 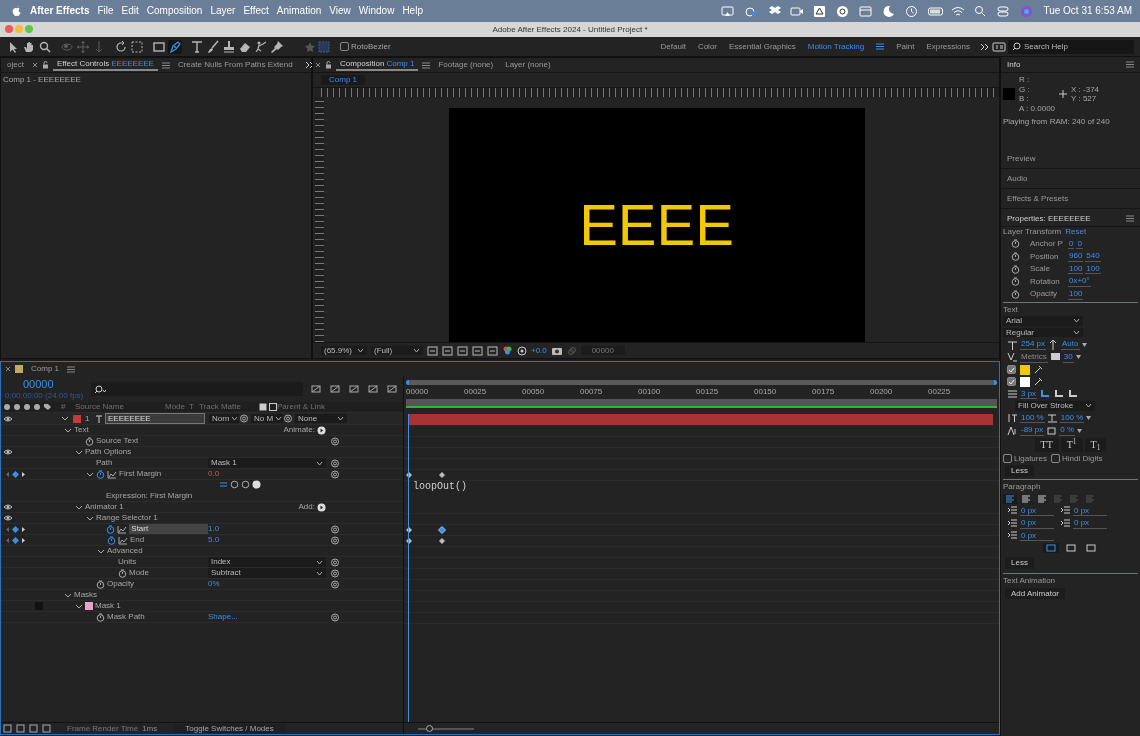 I want to click on next-keyframe-icon, so click(x=23, y=474).